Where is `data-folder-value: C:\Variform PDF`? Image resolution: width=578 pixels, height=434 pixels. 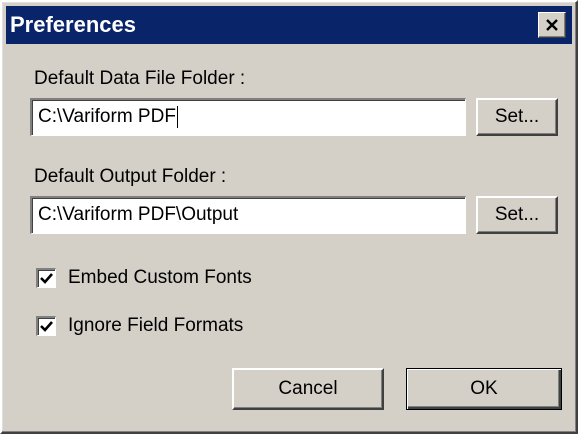
data-folder-value: C:\Variform PDF is located at coordinates (107, 116).